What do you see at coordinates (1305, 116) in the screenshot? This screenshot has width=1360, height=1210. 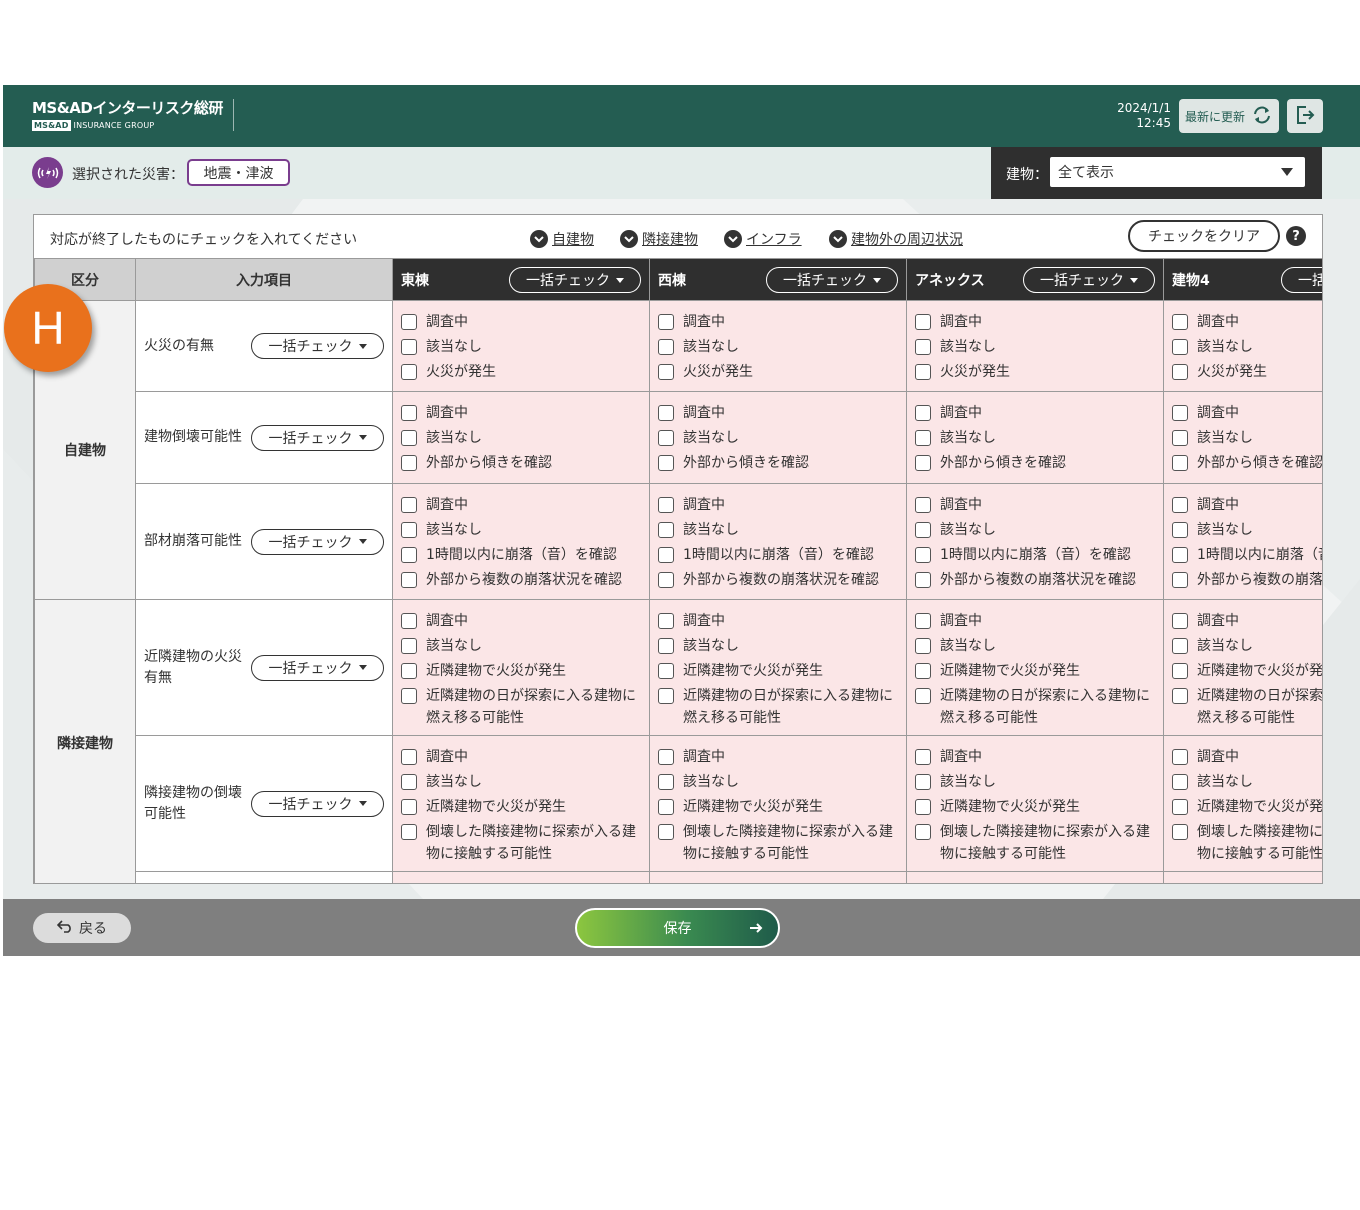 I see `logout-button` at bounding box center [1305, 116].